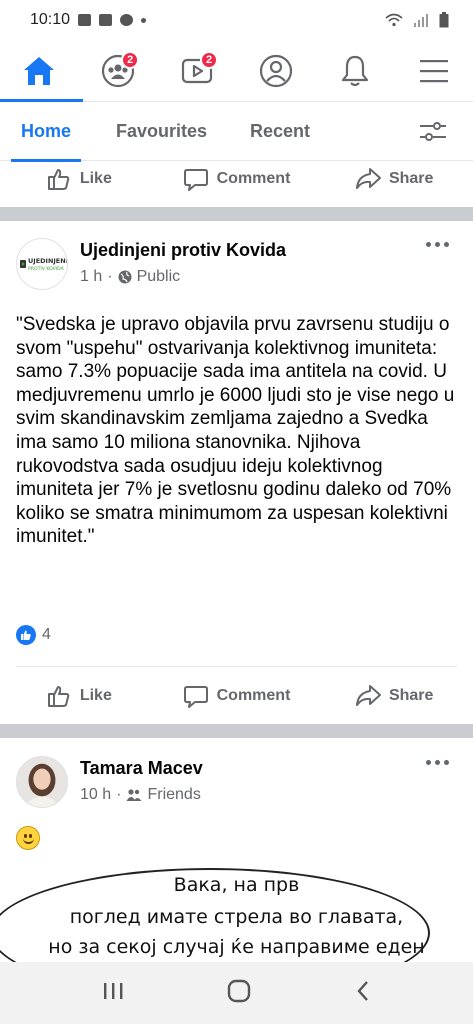 This screenshot has height=1024, width=473. Describe the element at coordinates (236, 947) in the screenshot. I see `image-text-line-3: но за секој случај ќе направиме еден` at that location.